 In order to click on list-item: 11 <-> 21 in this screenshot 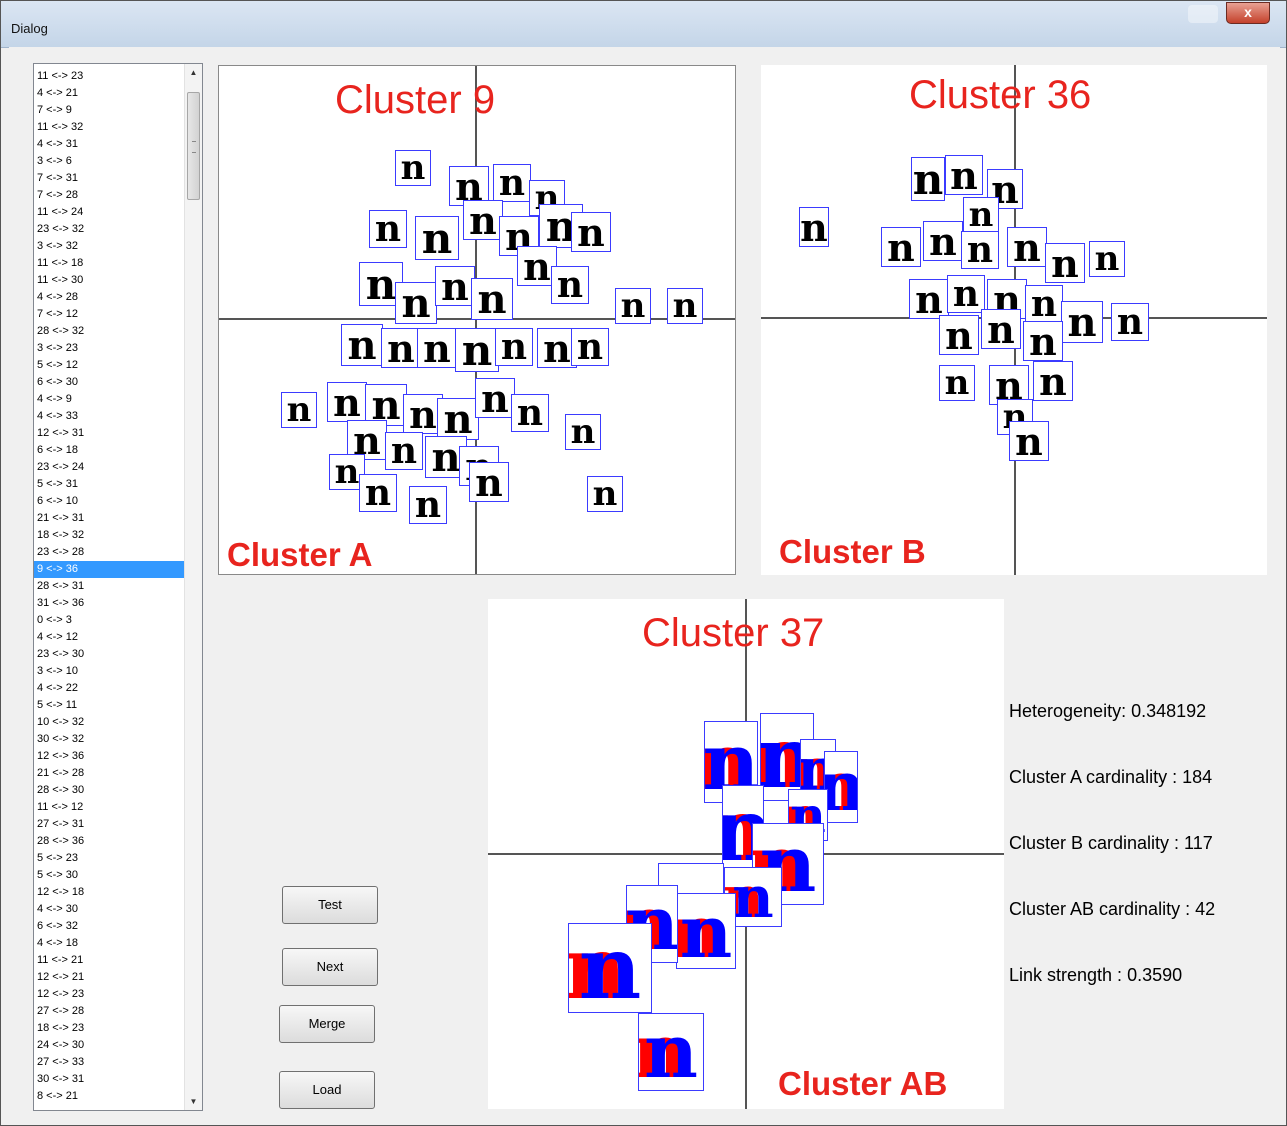, I will do `click(109, 960)`.